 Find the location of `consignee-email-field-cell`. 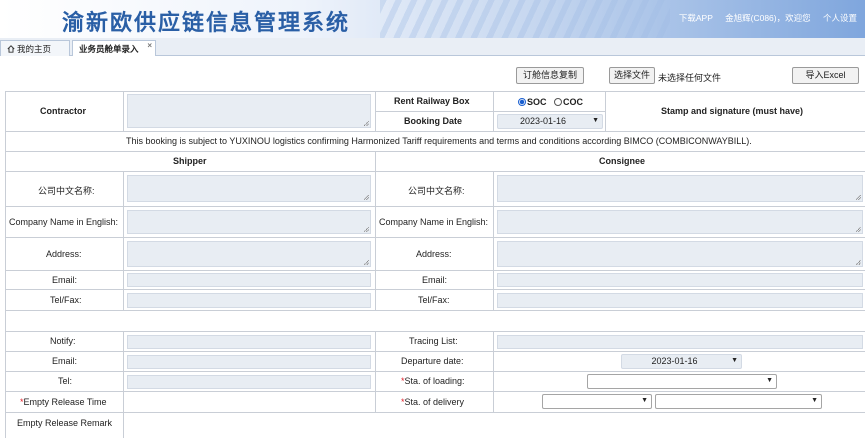

consignee-email-field-cell is located at coordinates (679, 280).